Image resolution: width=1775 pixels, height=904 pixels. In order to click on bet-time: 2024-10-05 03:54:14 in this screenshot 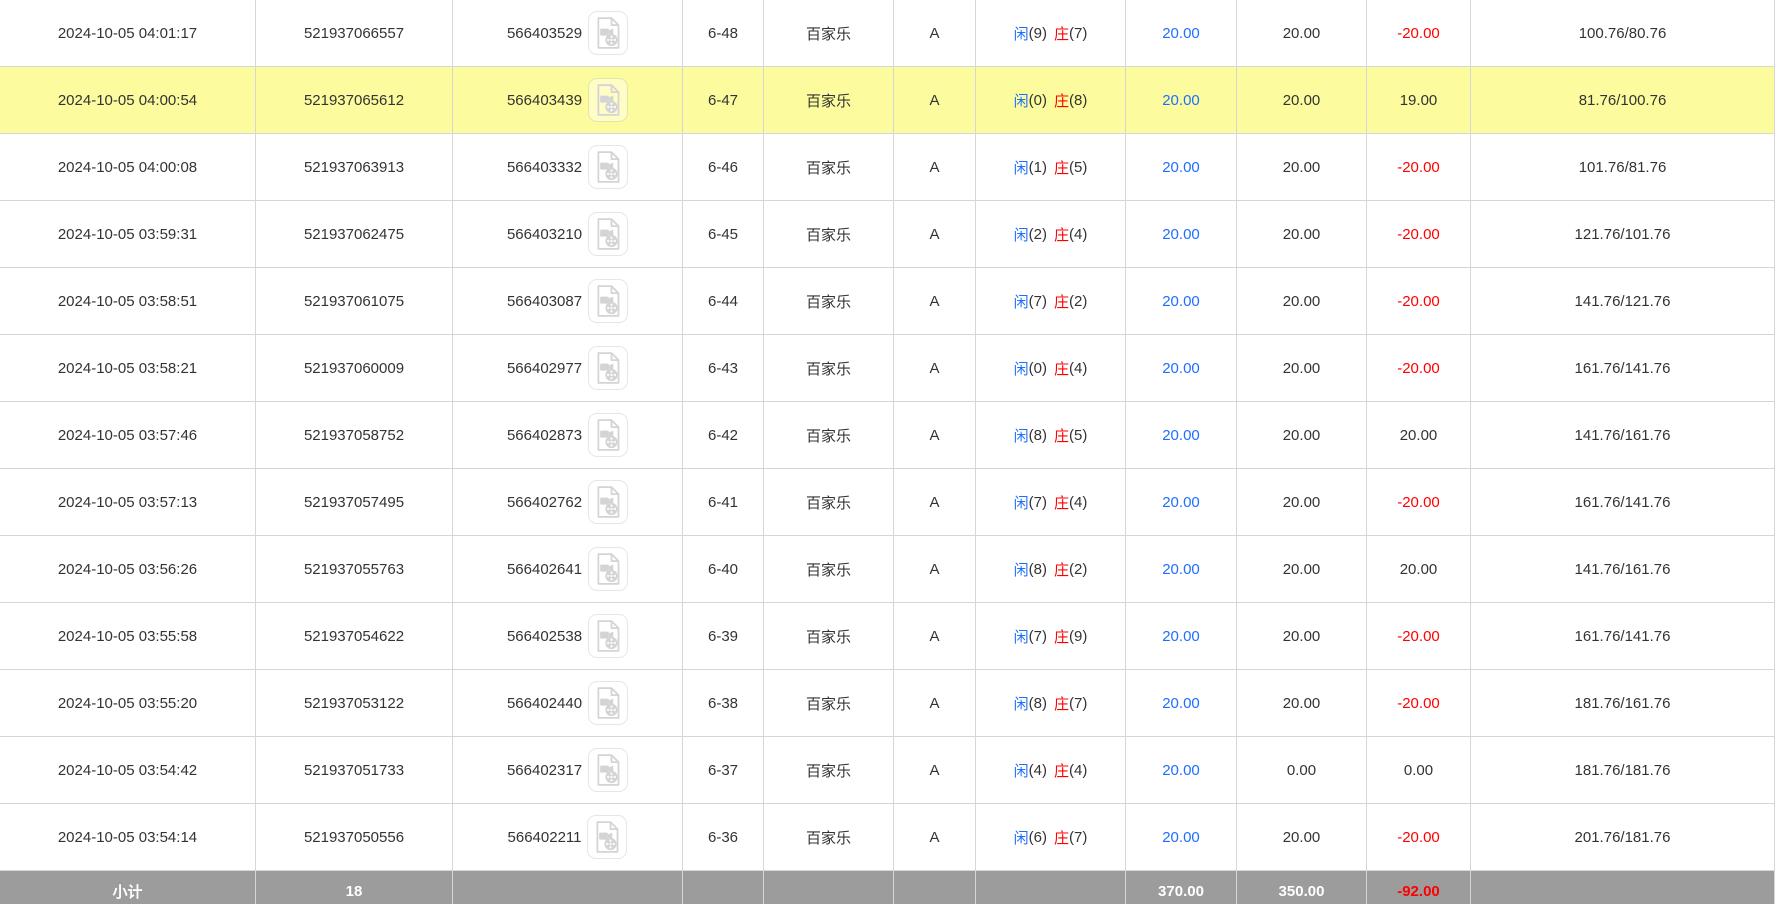, I will do `click(128, 837)`.